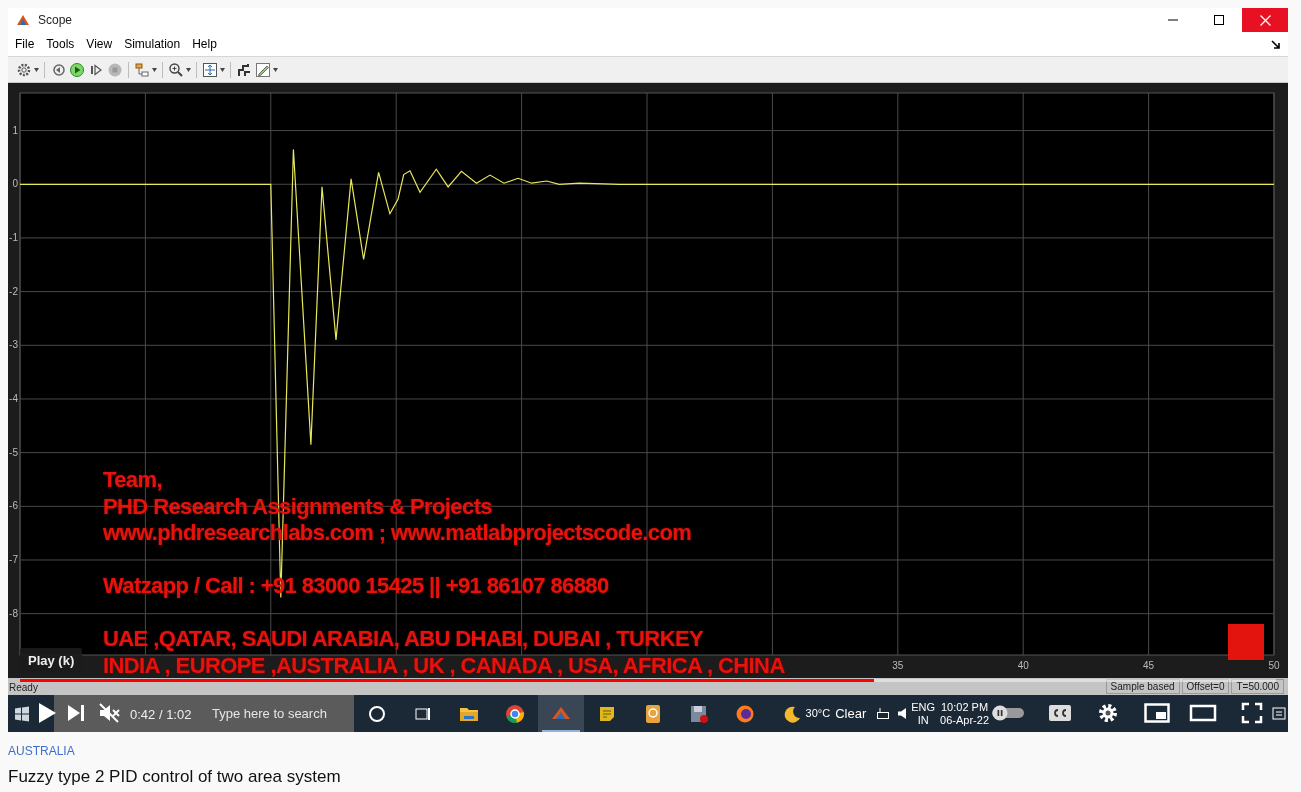  I want to click on status-field: Sample based, so click(1142, 686).